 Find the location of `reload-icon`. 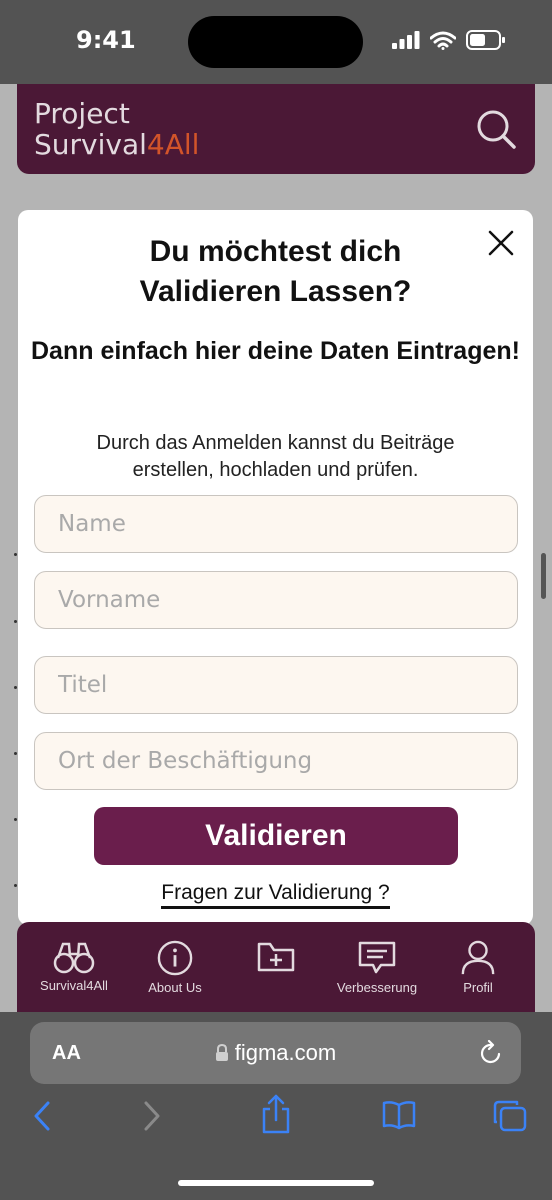

reload-icon is located at coordinates (491, 1053).